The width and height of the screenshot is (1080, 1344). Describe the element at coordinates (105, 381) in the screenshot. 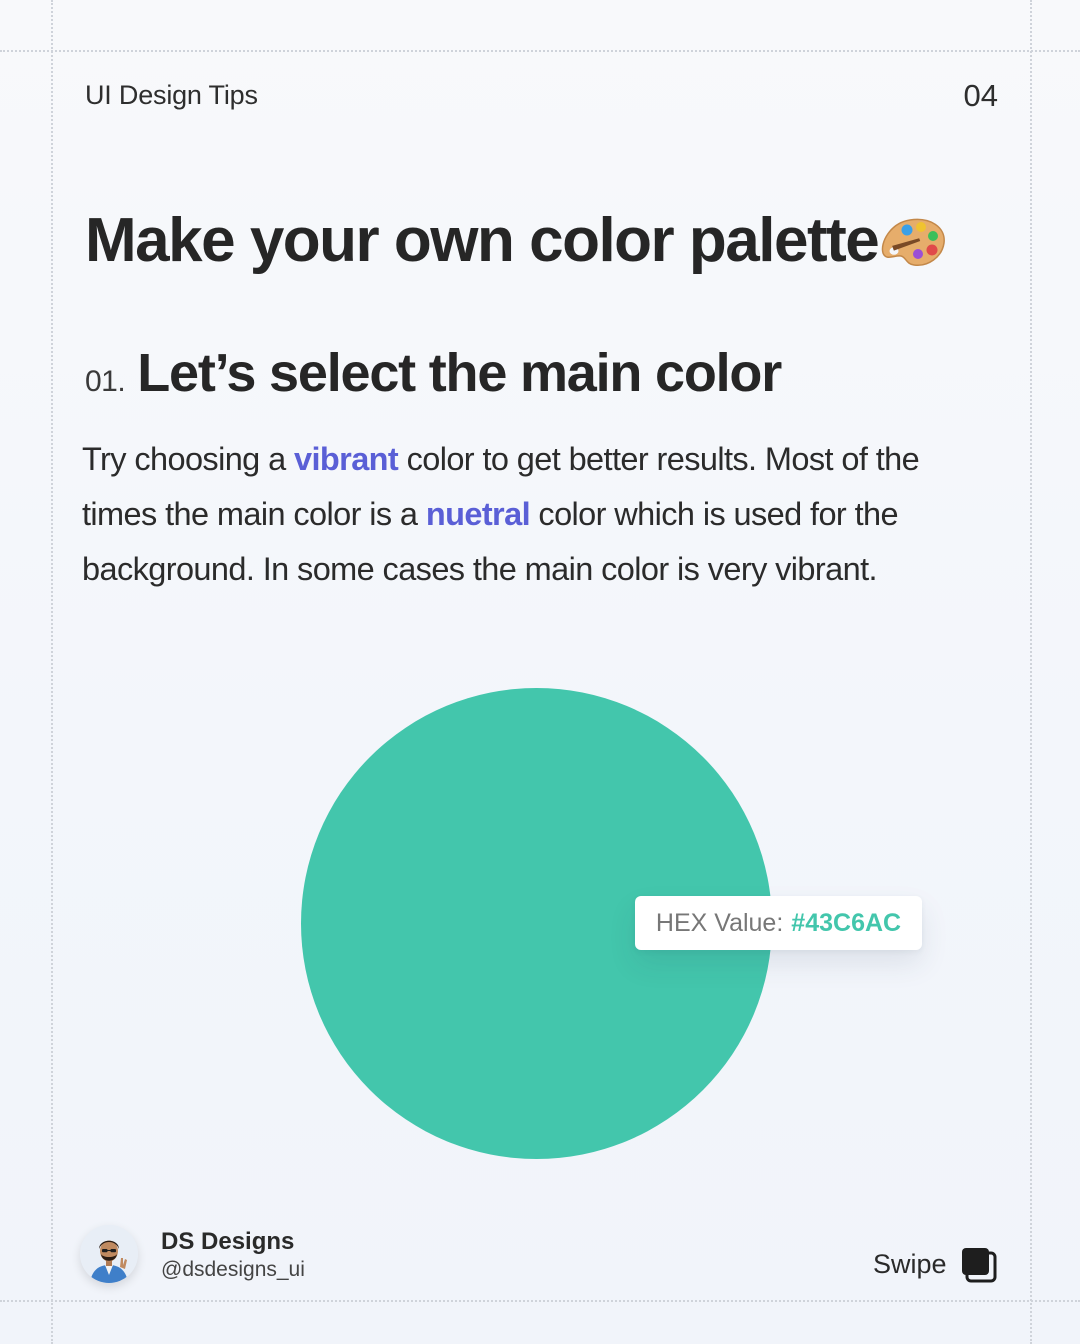

I see `step-number: 01.` at that location.